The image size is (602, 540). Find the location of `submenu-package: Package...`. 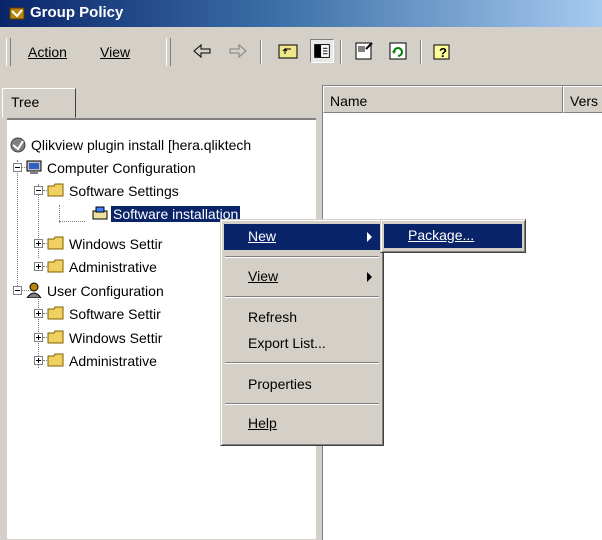

submenu-package: Package... is located at coordinates (453, 236).